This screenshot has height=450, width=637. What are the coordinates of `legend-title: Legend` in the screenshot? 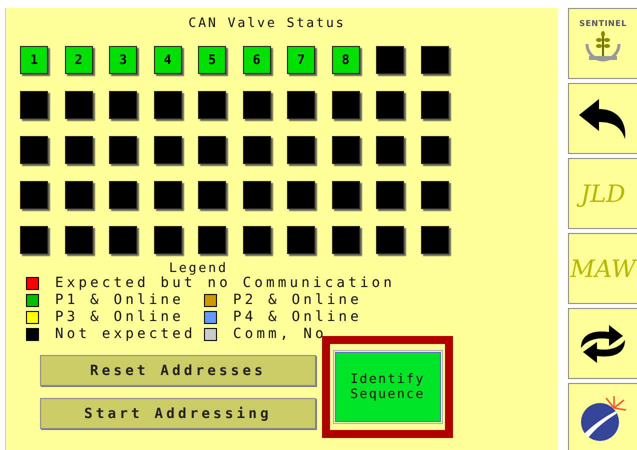 It's located at (199, 269).